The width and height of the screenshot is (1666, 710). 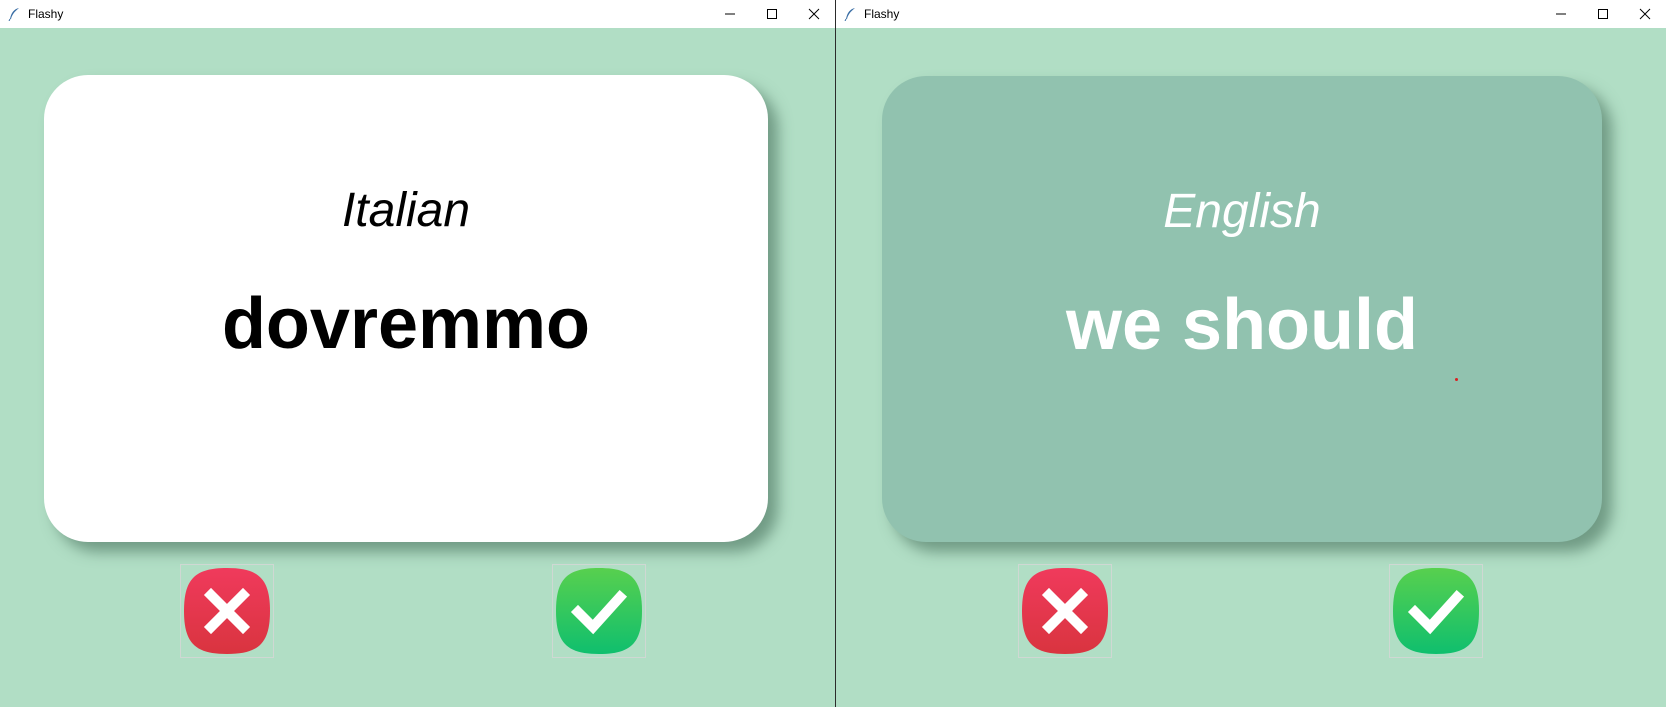 What do you see at coordinates (406, 210) in the screenshot?
I see `card-language: Italian` at bounding box center [406, 210].